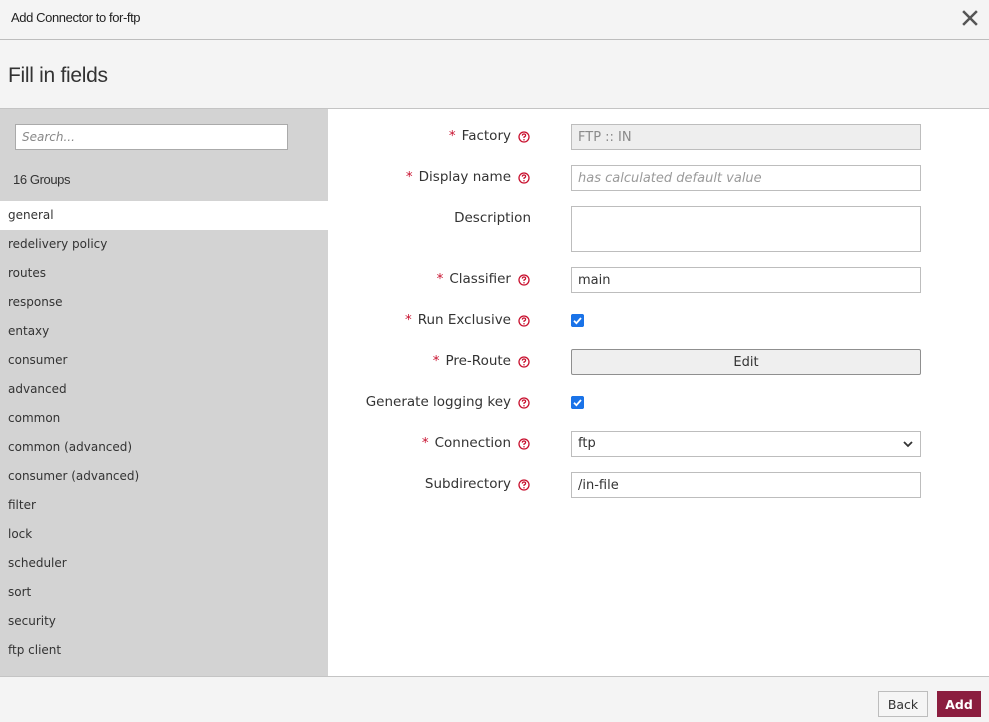  Describe the element at coordinates (164, 563) in the screenshot. I see `sidebar-item-scheduler: scheduler` at that location.